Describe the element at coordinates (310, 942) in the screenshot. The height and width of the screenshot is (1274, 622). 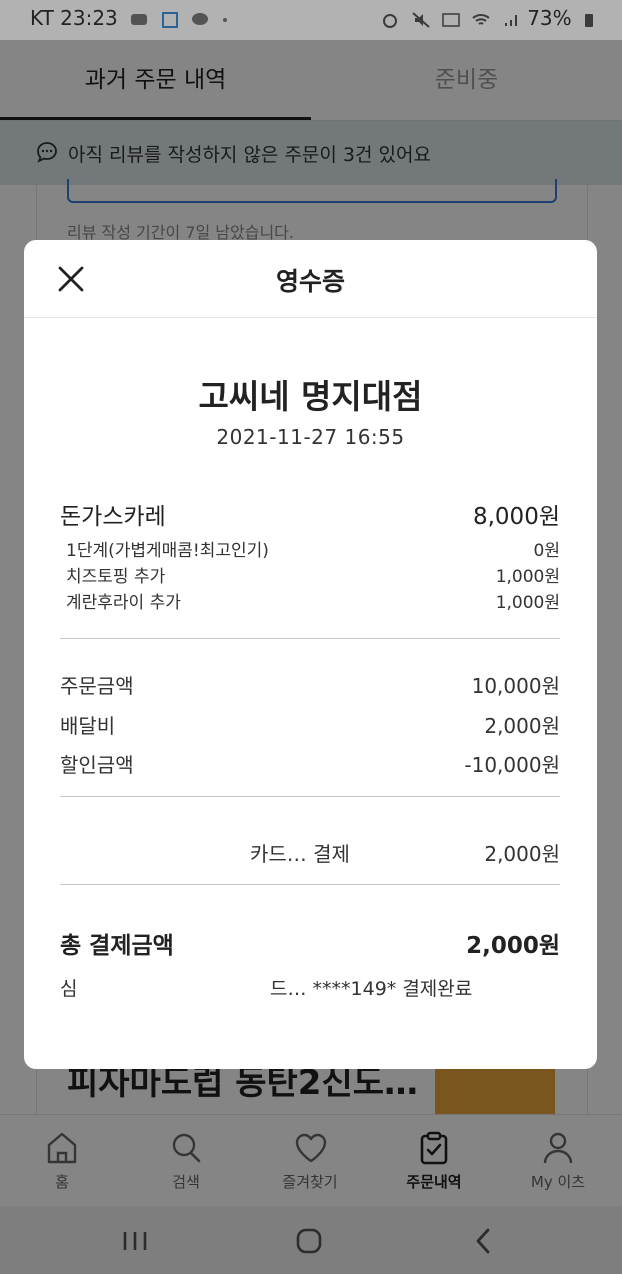
I see `total-row: 총 결제금액 2,000원` at that location.